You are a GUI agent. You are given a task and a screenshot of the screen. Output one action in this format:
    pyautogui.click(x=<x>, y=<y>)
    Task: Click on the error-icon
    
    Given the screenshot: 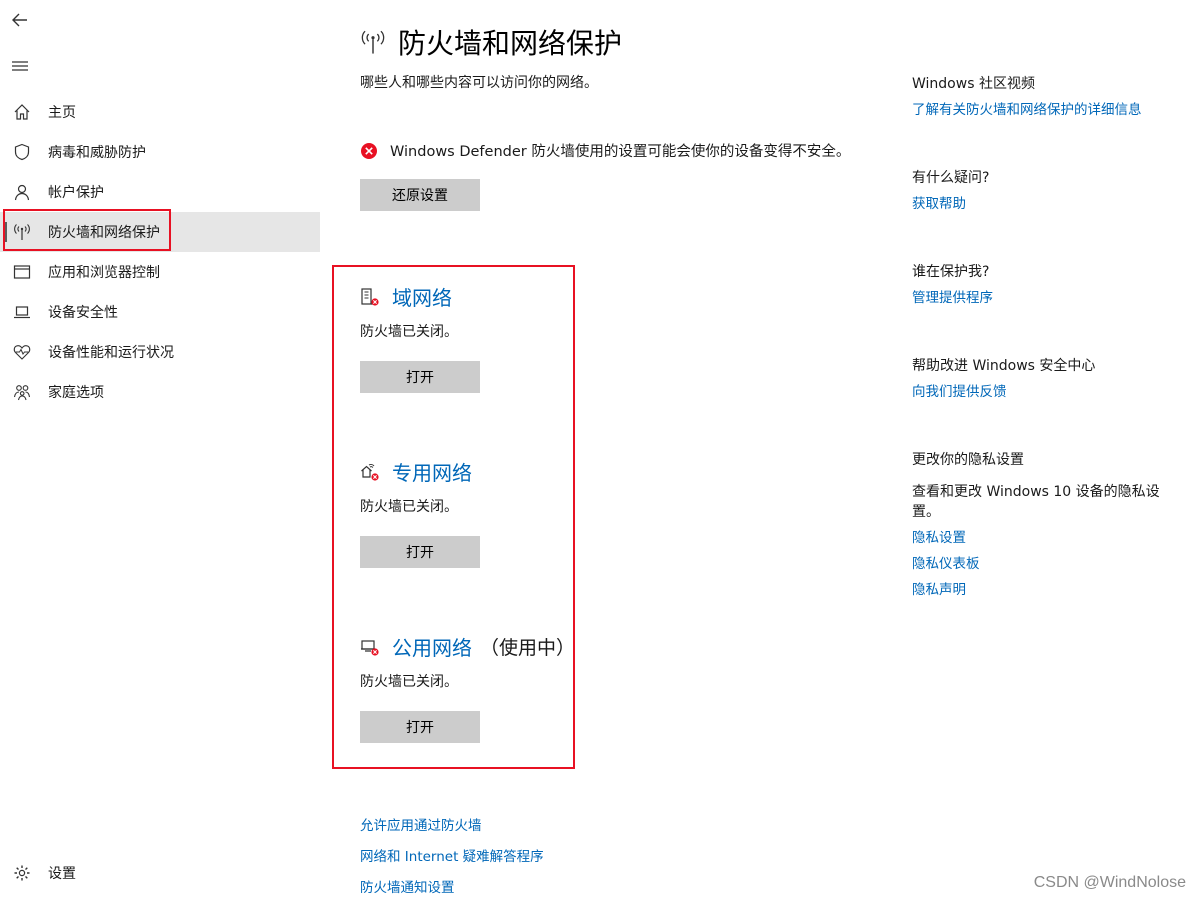 What is the action you would take?
    pyautogui.click(x=369, y=150)
    